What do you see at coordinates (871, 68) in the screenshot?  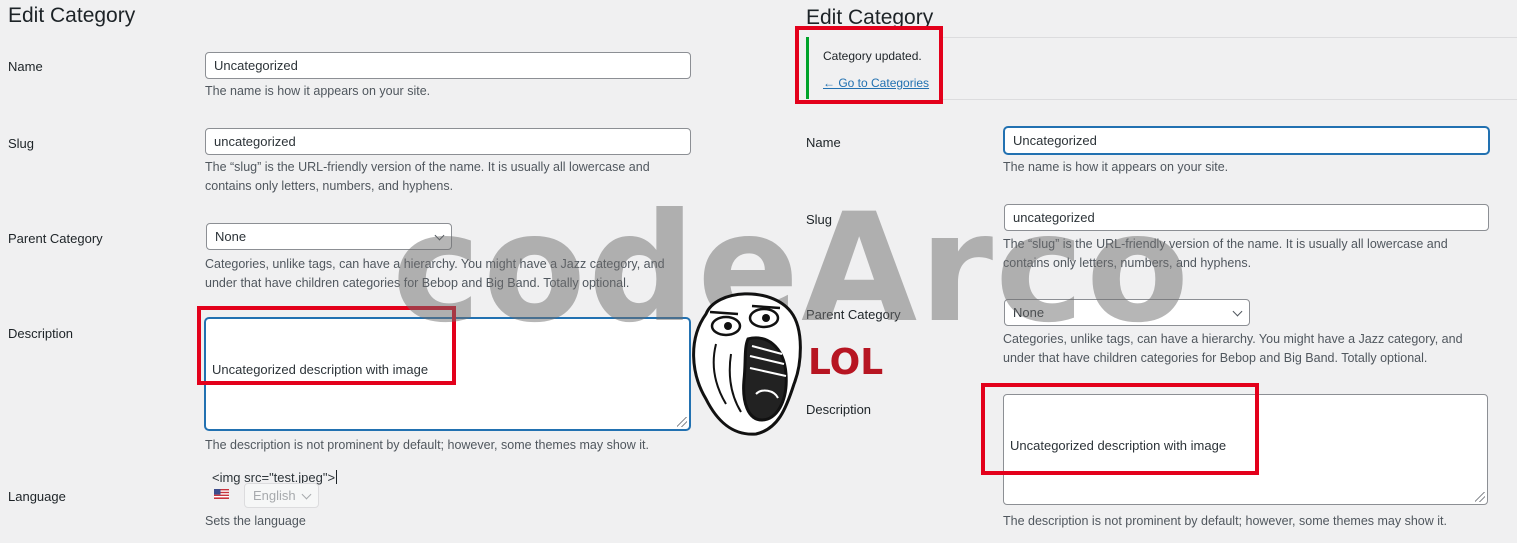 I see `success-notice: Category updated. ← Go to Categories` at bounding box center [871, 68].